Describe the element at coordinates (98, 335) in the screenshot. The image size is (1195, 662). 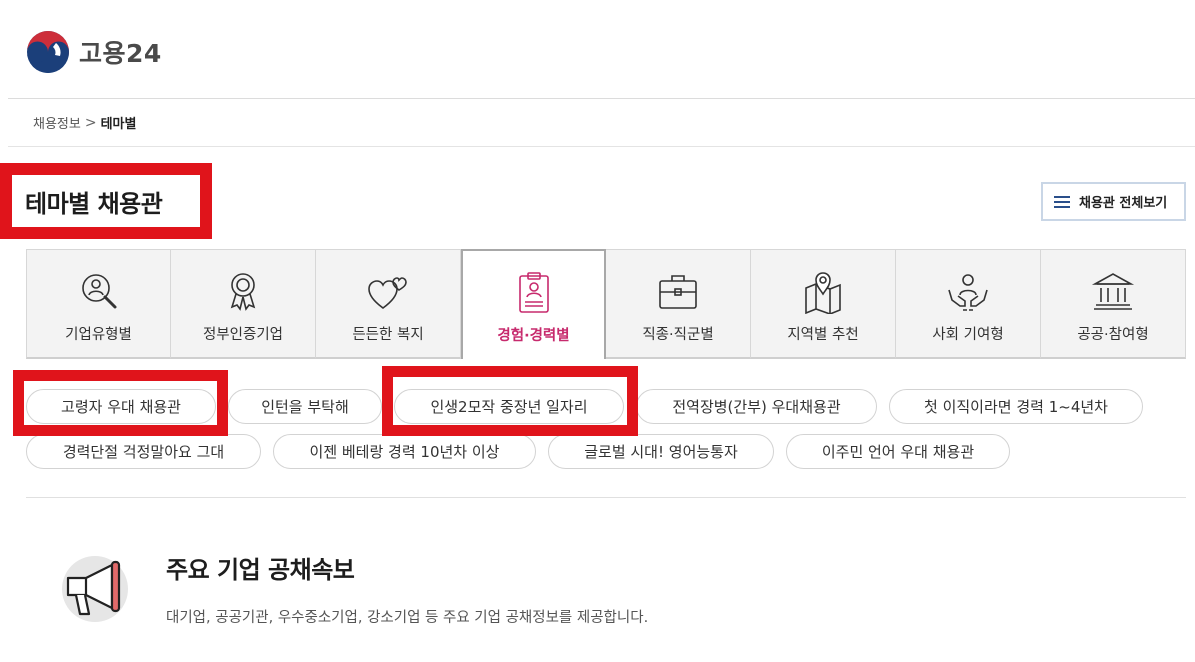
I see `tab-label: 기업유형별` at that location.